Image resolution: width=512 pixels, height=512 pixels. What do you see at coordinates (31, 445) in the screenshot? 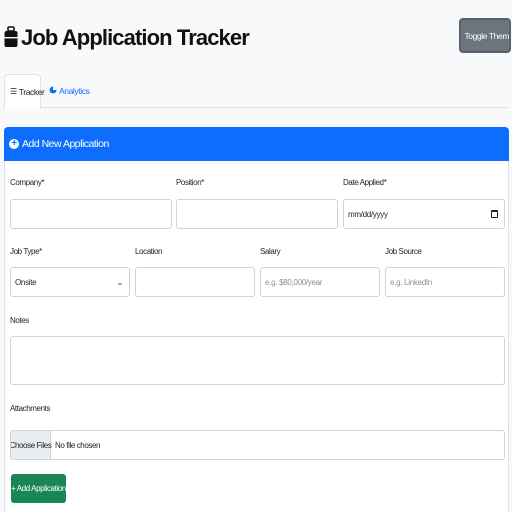
I see `choose-files-button: Choose Files` at bounding box center [31, 445].